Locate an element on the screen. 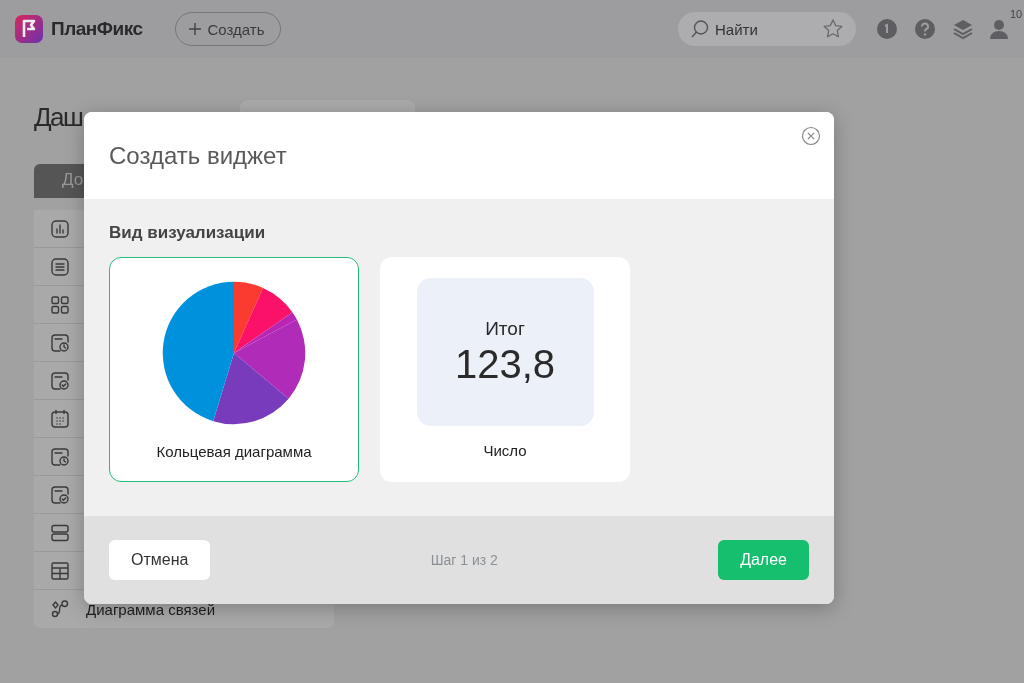 This screenshot has width=1024, height=683. help-icon is located at coordinates (925, 29).